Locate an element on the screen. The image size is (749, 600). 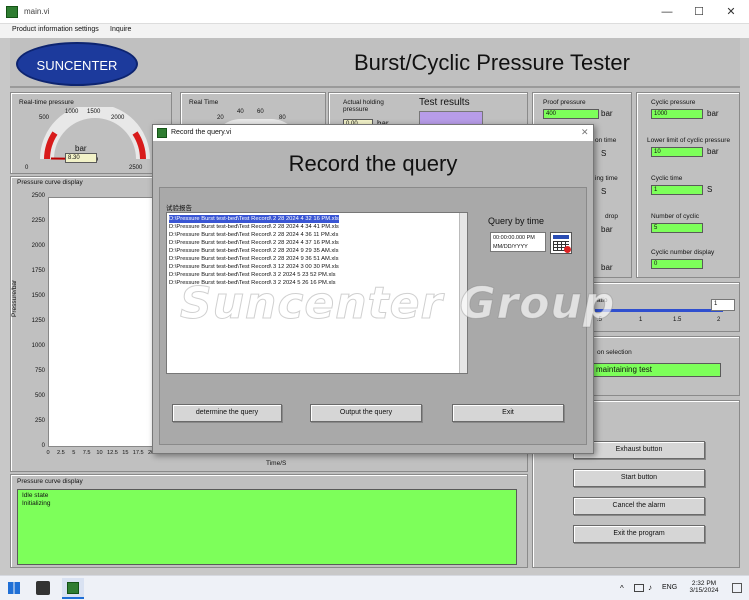
x-tick-label: 17.5 is located at coordinates (138, 453).